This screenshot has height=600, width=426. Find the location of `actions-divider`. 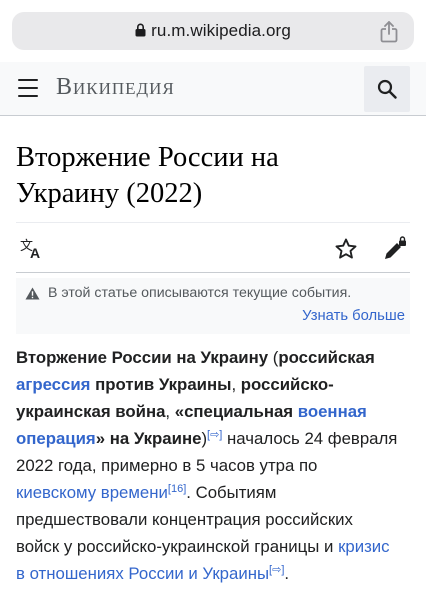

actions-divider is located at coordinates (213, 272).